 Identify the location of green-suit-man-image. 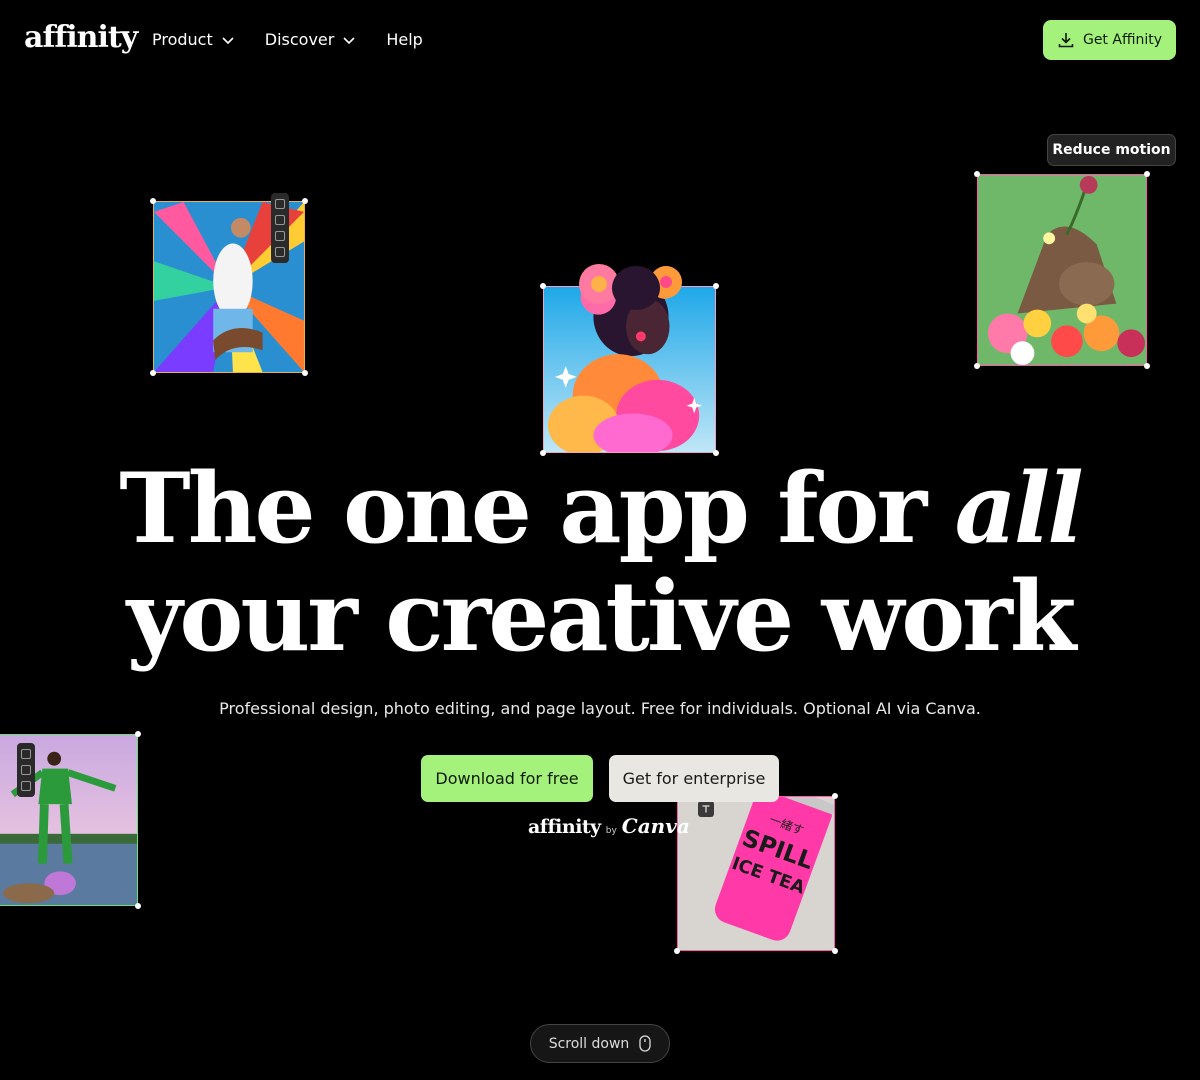
(70, 820).